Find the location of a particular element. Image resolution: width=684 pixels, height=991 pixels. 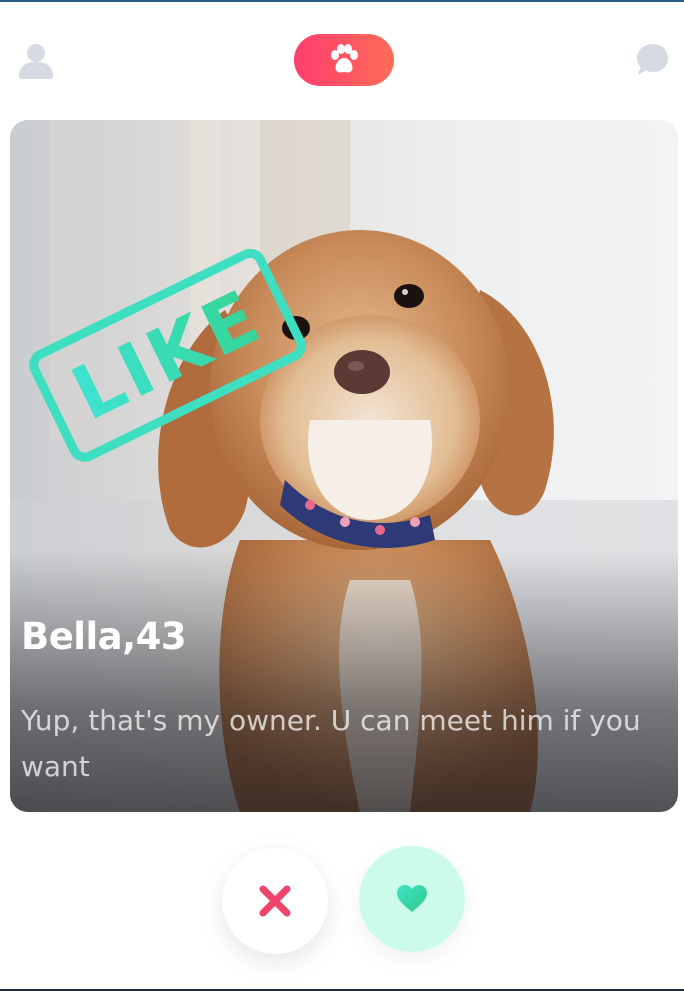

like-button is located at coordinates (412, 899).